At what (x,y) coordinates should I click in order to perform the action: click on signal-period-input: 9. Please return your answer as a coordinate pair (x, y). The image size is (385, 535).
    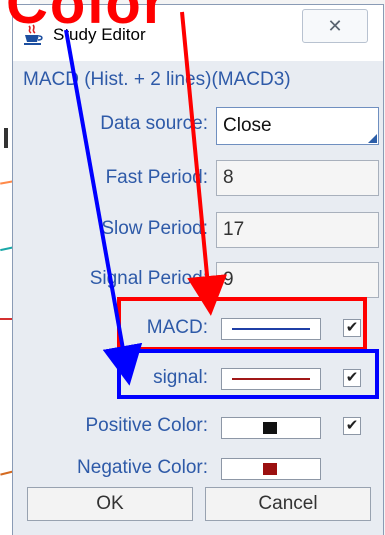
    Looking at the image, I should click on (297, 280).